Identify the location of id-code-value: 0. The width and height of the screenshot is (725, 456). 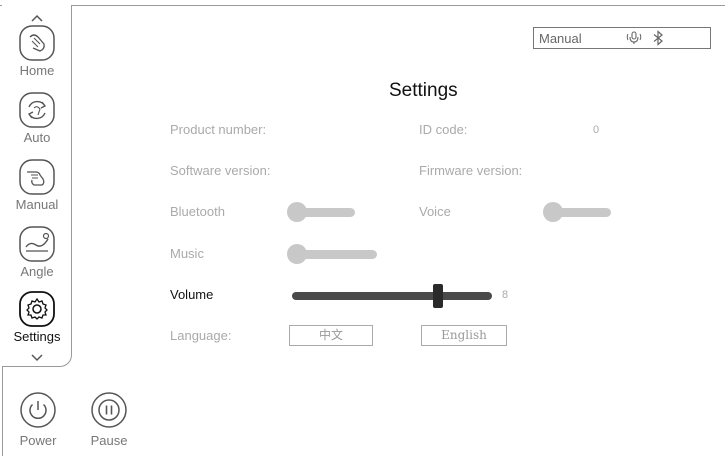
(596, 130).